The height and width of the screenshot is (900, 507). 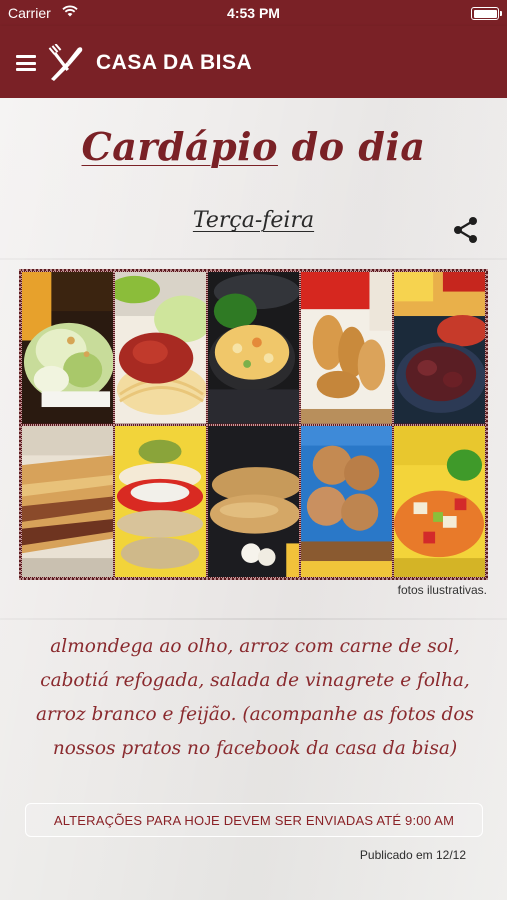 I want to click on food-photo-sandwich, so click(x=160, y=501).